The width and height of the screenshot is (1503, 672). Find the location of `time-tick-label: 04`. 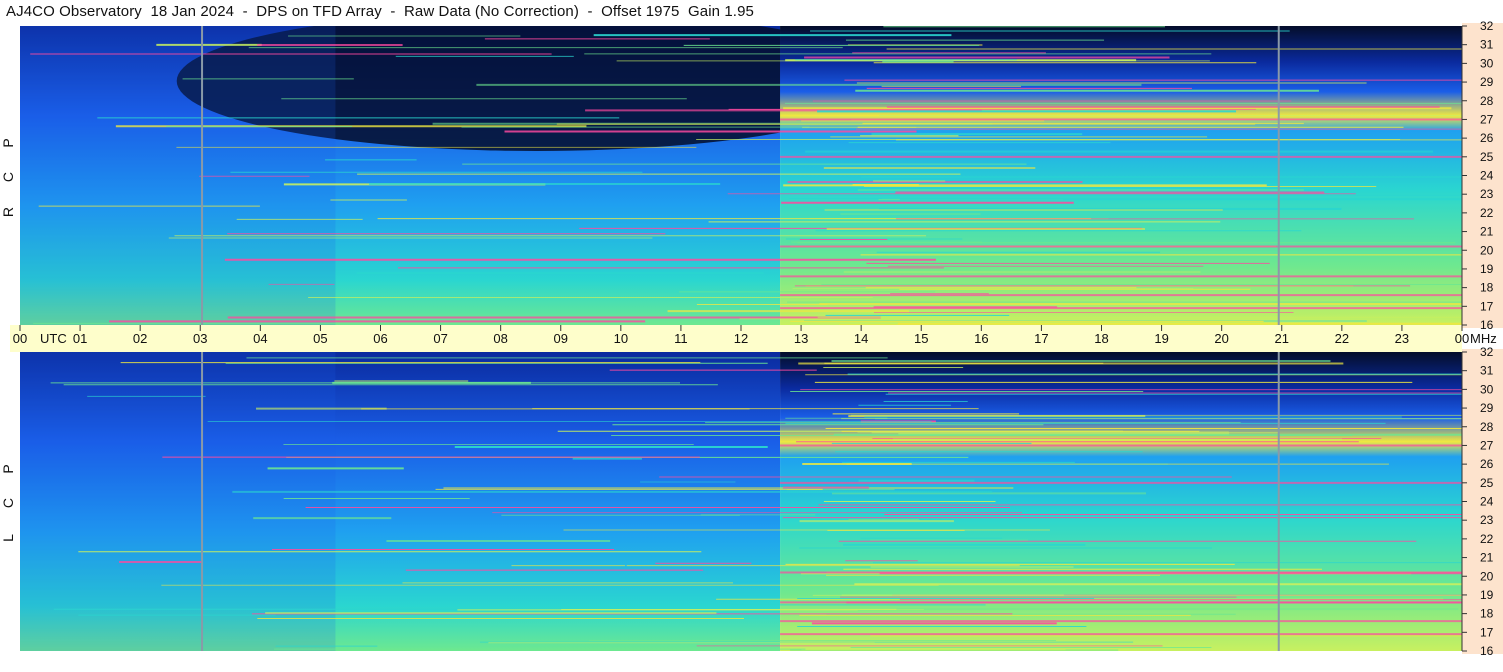

time-tick-label: 04 is located at coordinates (260, 338).